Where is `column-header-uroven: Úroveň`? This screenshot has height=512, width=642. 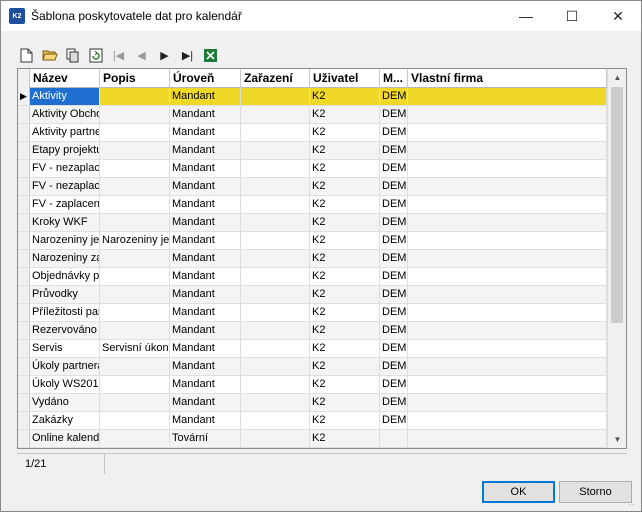
column-header-uroven: Úroveň is located at coordinates (205, 78).